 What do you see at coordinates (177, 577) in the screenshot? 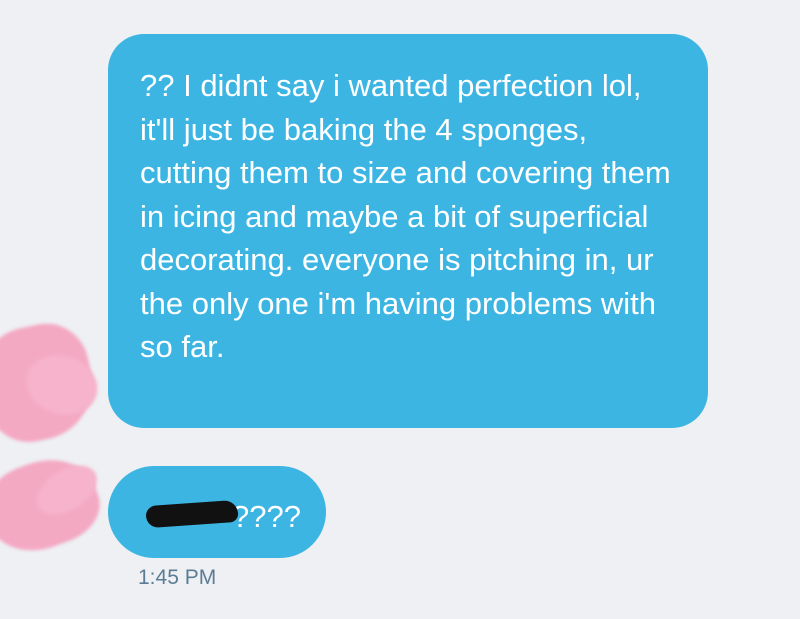
I see `message-timestamp: 1:45 PM` at bounding box center [177, 577].